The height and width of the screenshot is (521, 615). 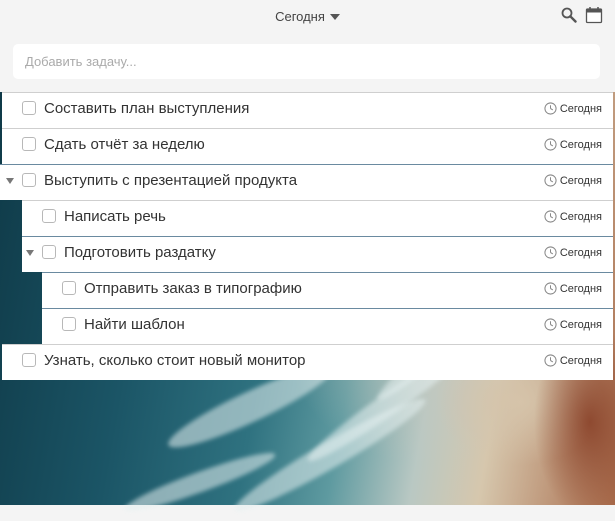 I want to click on task-label: Сдать отчёт за неделю, so click(x=124, y=144).